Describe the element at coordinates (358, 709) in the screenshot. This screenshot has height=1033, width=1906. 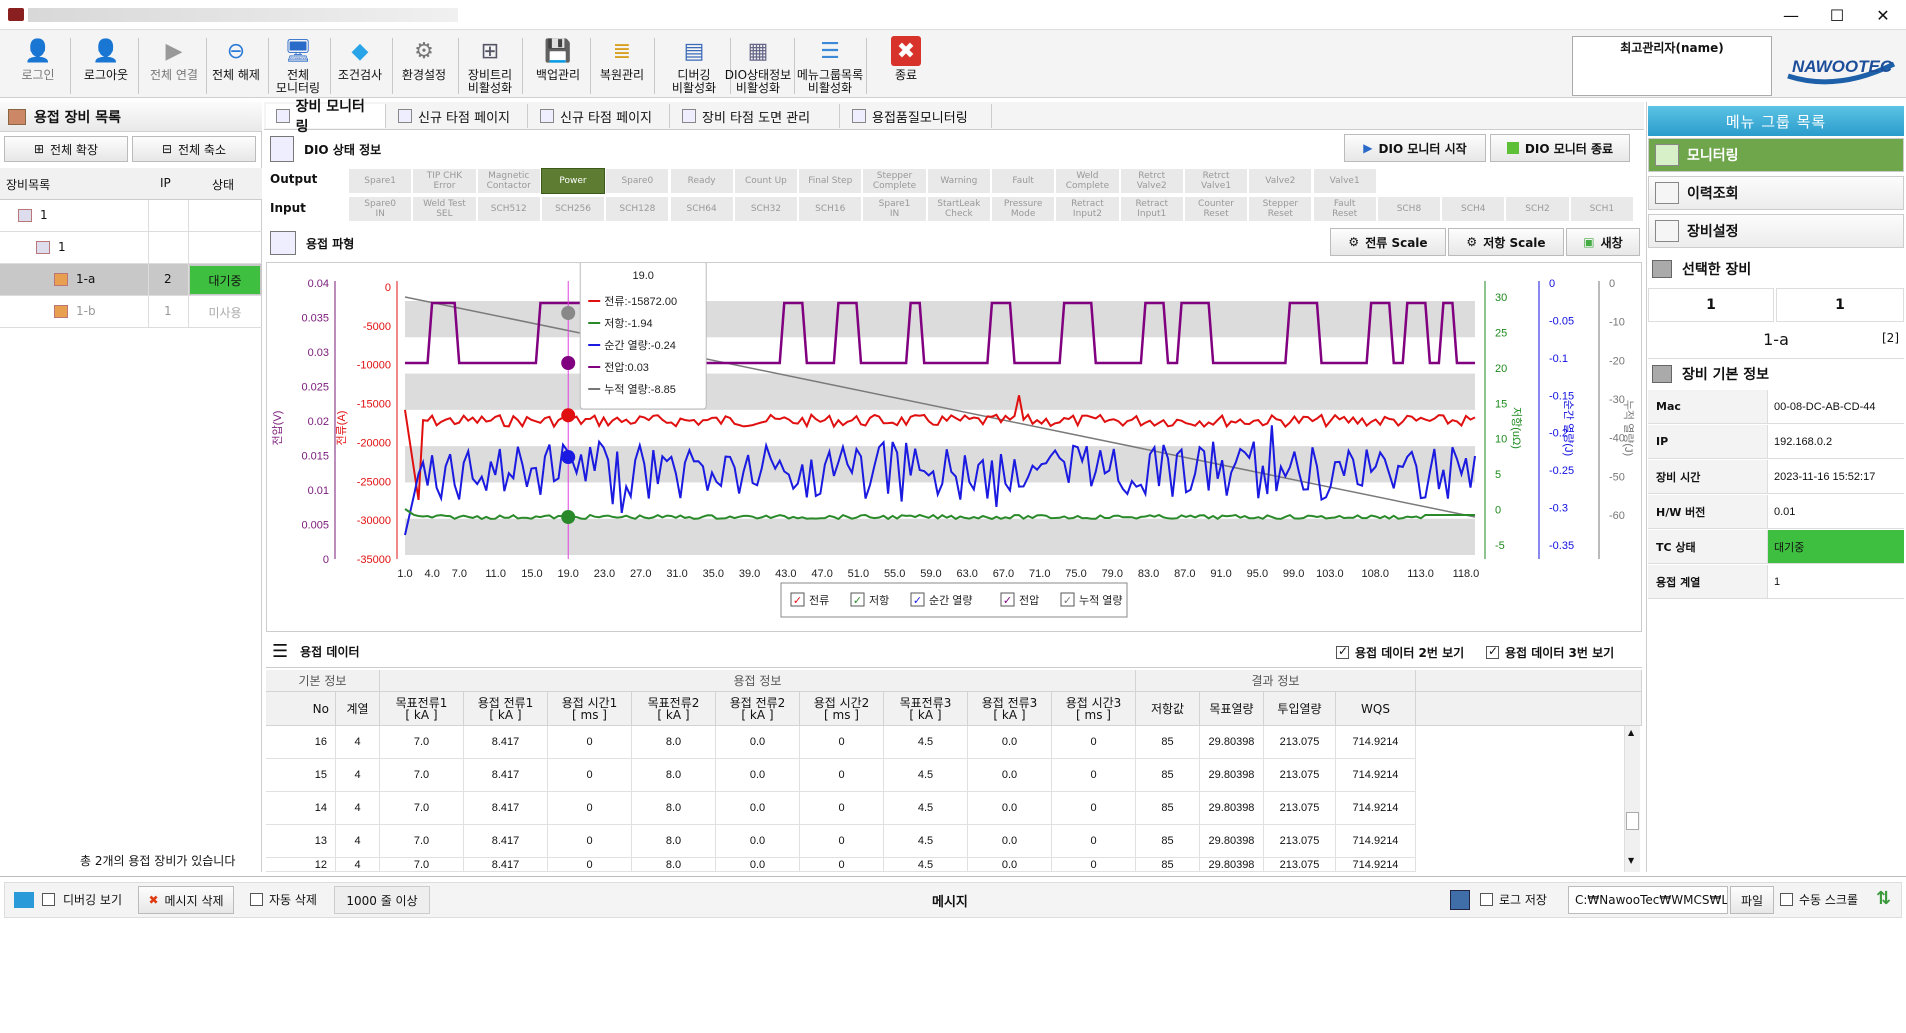
I see `table-column-header: 계열` at that location.